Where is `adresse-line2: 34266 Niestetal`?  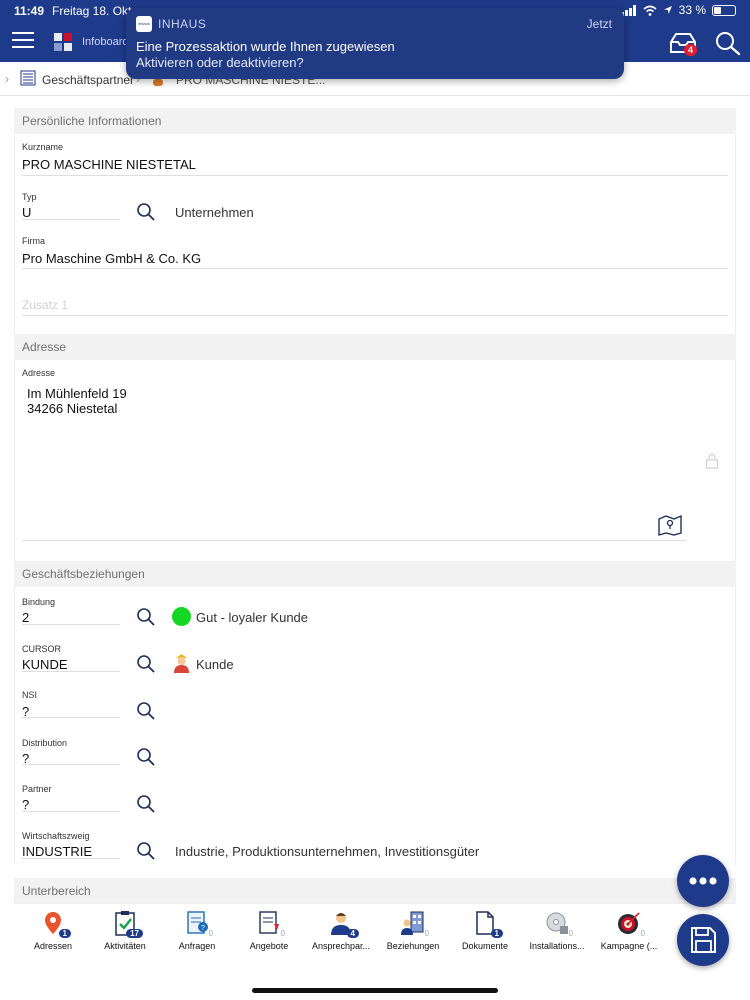 adresse-line2: 34266 Niestetal is located at coordinates (72, 408).